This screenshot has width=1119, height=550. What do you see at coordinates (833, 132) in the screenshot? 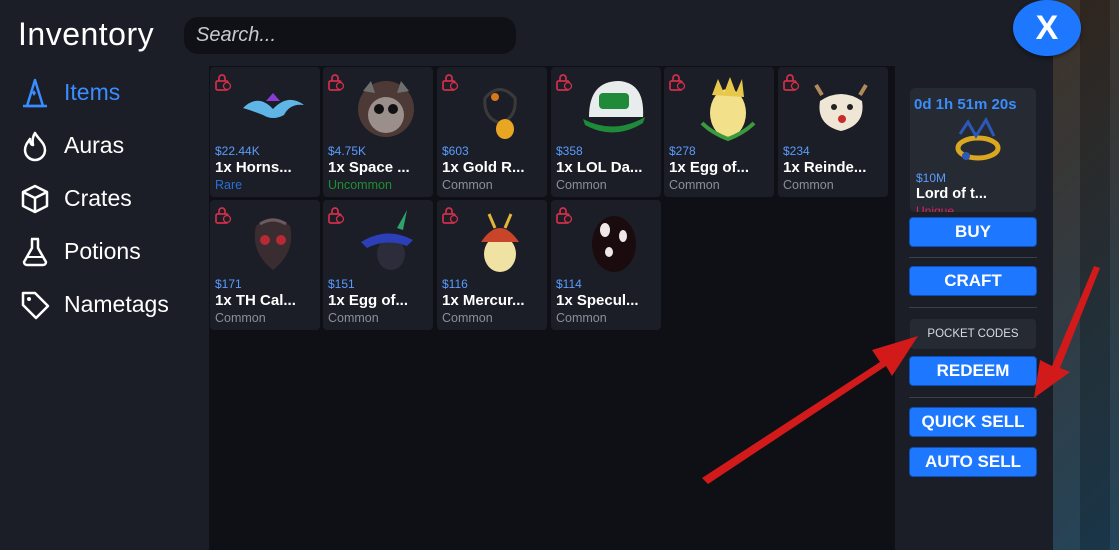
I see `inventory-item: $234 1x Reinde... Common` at bounding box center [833, 132].